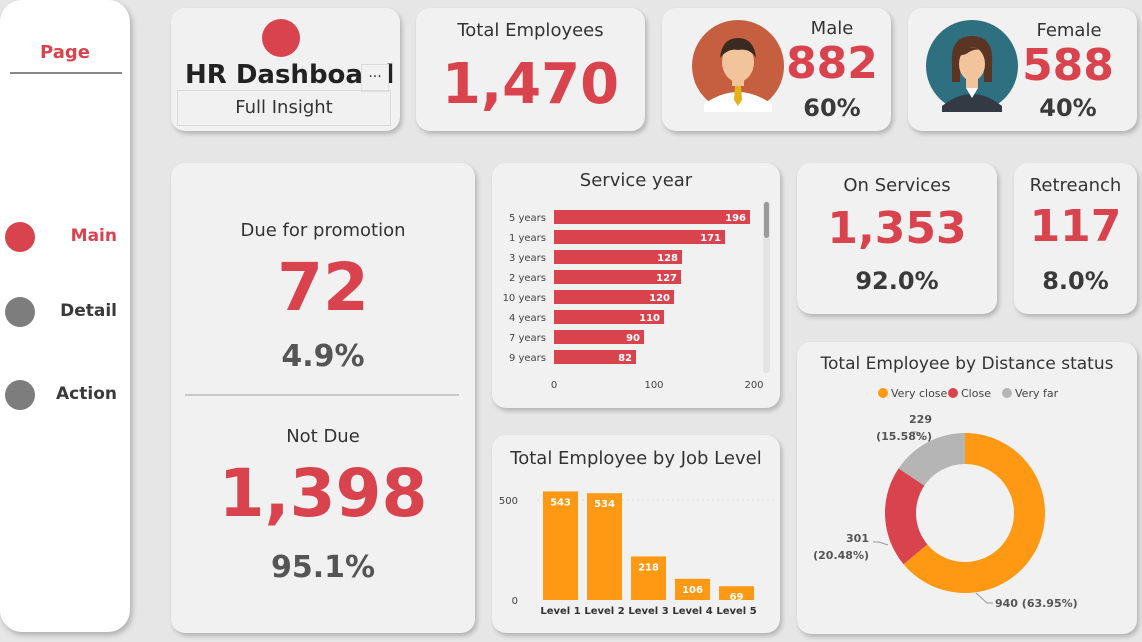 The width and height of the screenshot is (1142, 642). What do you see at coordinates (832, 28) in the screenshot?
I see `male-label: Male` at bounding box center [832, 28].